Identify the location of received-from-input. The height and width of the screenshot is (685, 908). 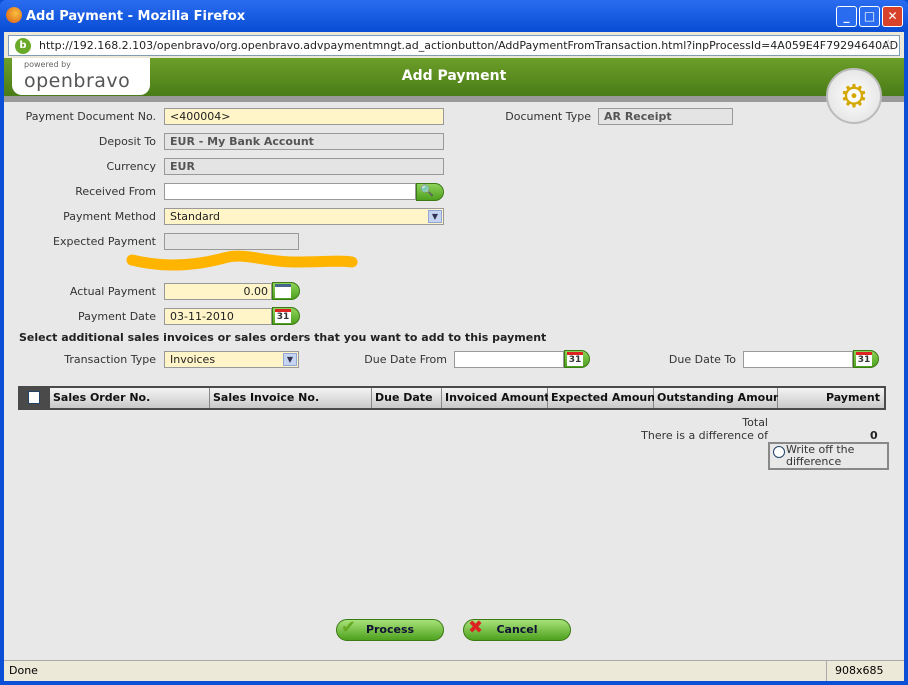
(290, 191).